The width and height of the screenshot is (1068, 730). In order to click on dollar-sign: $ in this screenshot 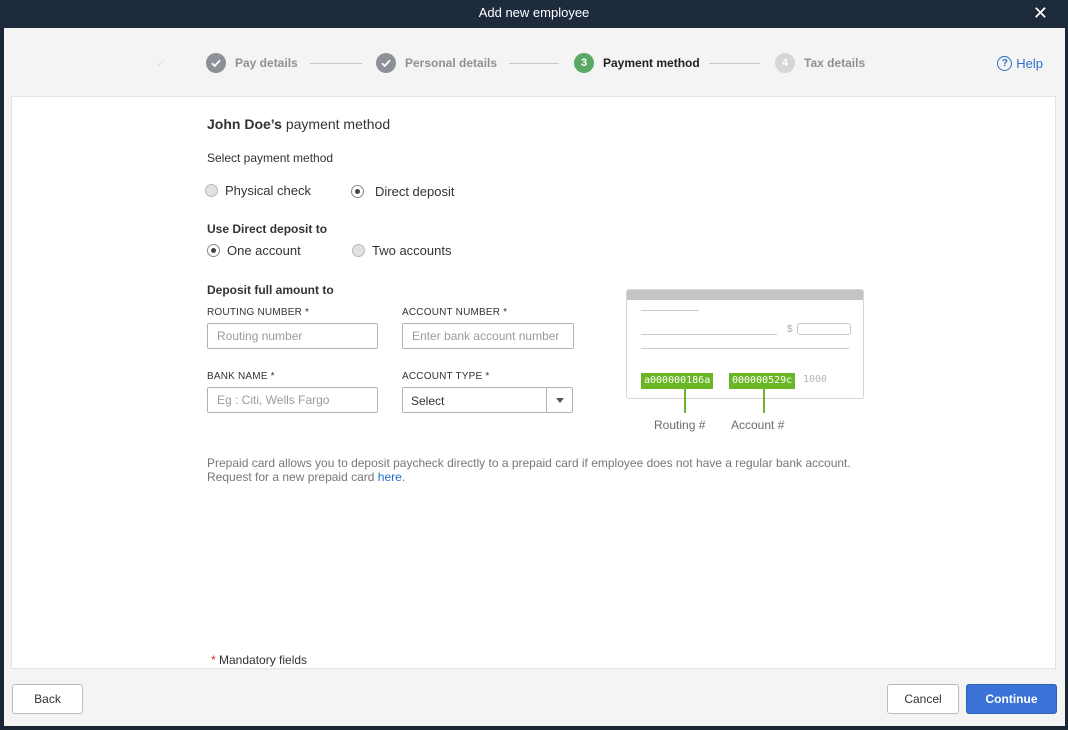, I will do `click(790, 329)`.